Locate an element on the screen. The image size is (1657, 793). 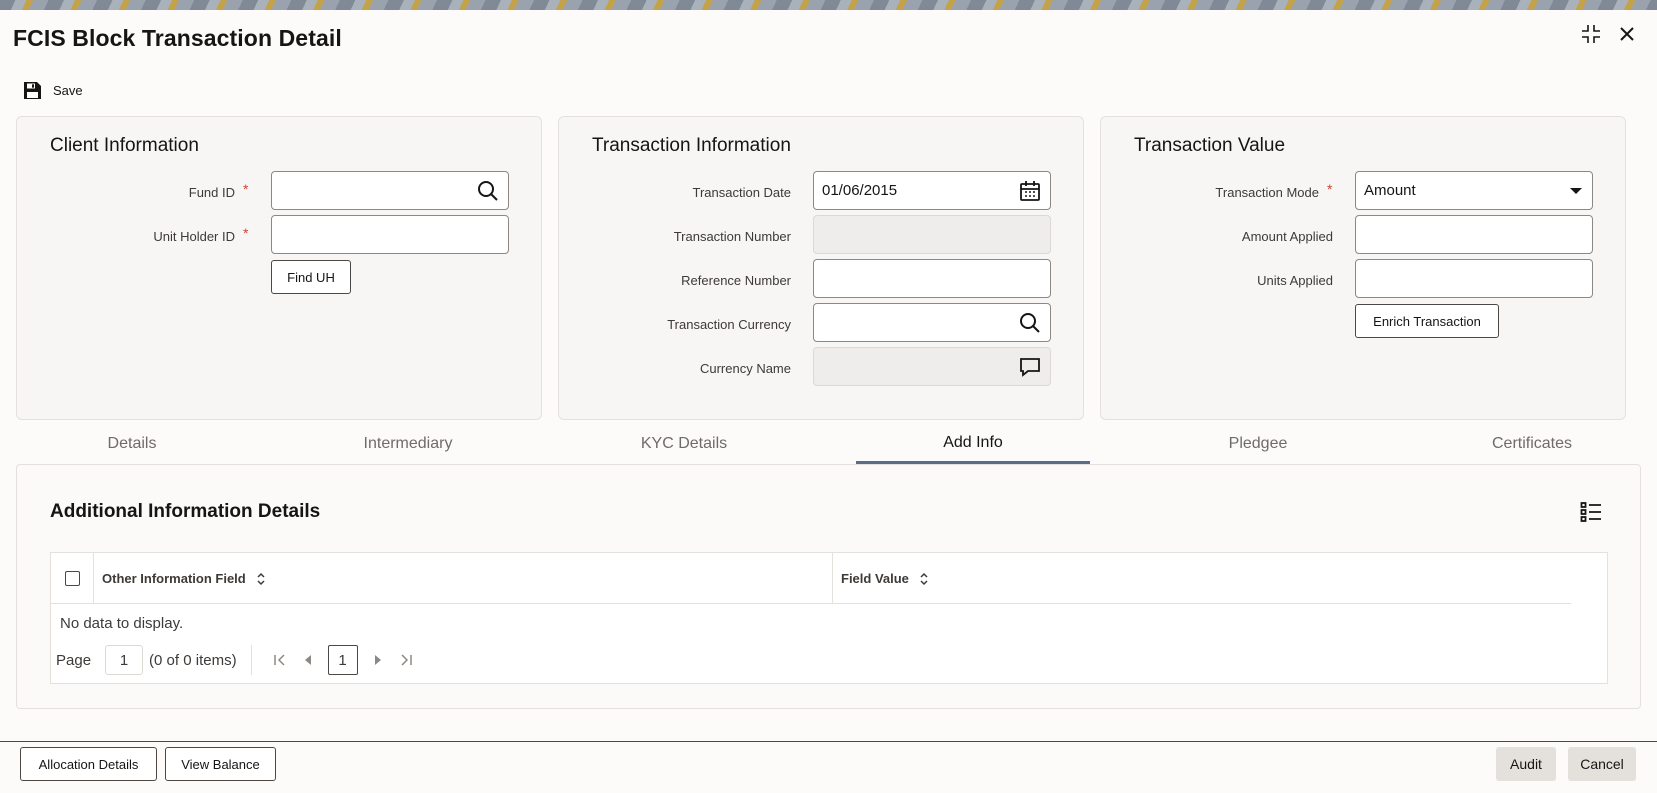
currency-name-row: Currency Name is located at coordinates (821, 368).